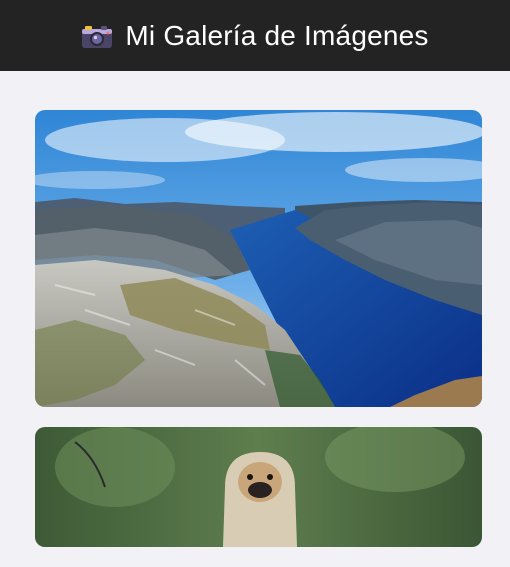 This screenshot has height=567, width=510. I want to click on page-title: Mi Galería de Imágenes, so click(277, 35).